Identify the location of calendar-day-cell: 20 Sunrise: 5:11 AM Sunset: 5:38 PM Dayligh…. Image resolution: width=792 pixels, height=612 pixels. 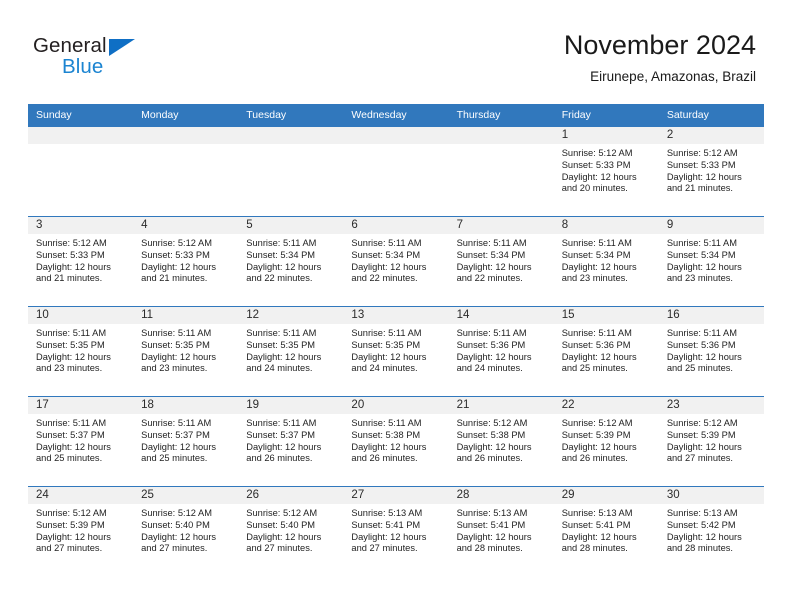
(396, 441).